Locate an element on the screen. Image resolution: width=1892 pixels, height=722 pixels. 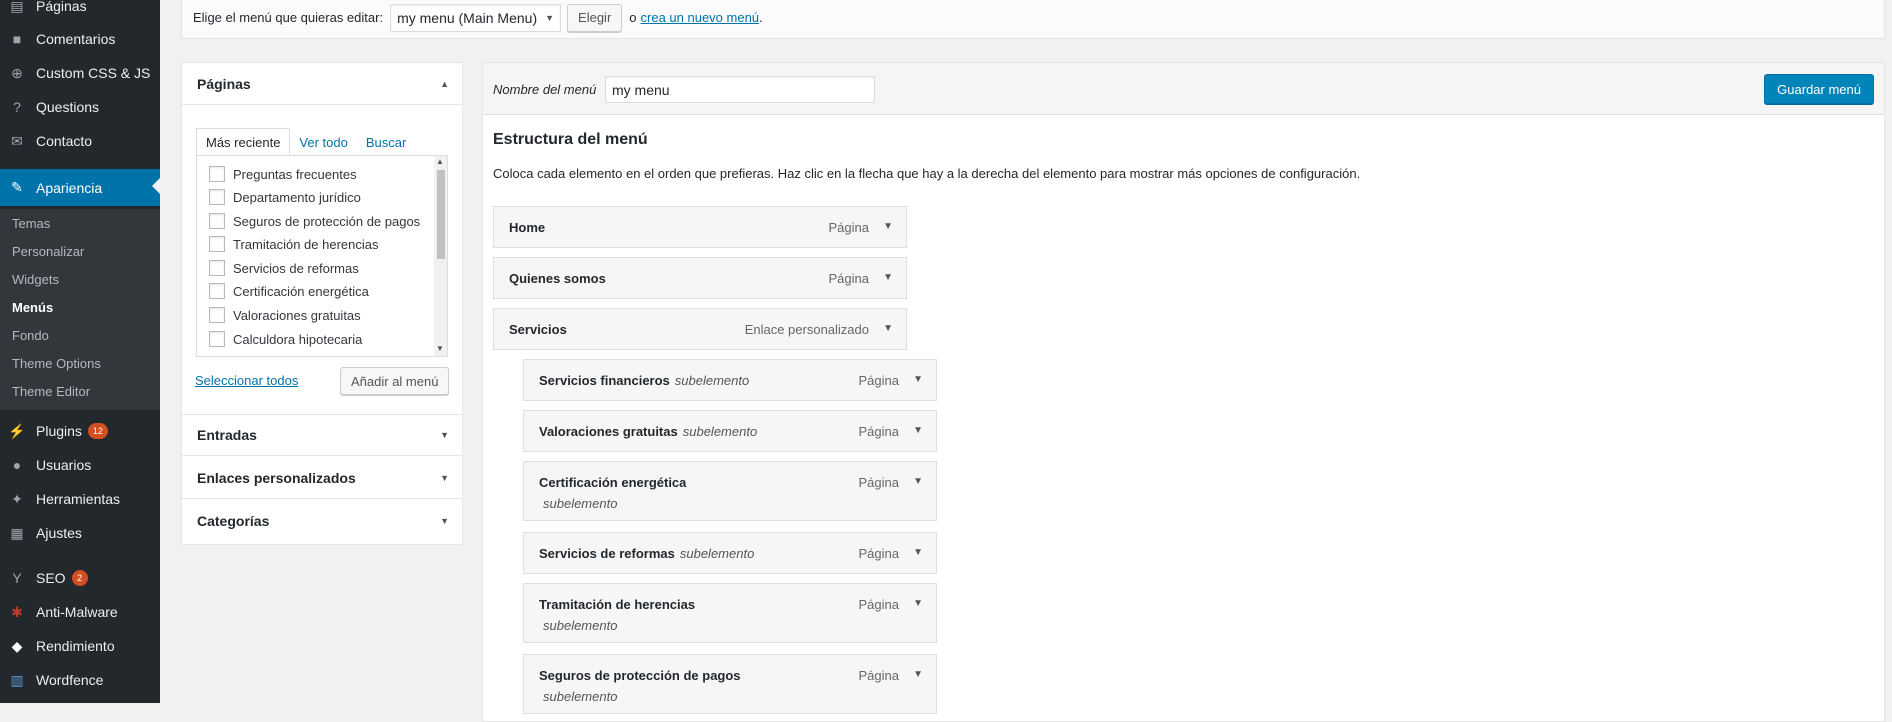
submenu-item-theme-editor: Theme Editor is located at coordinates (51, 391).